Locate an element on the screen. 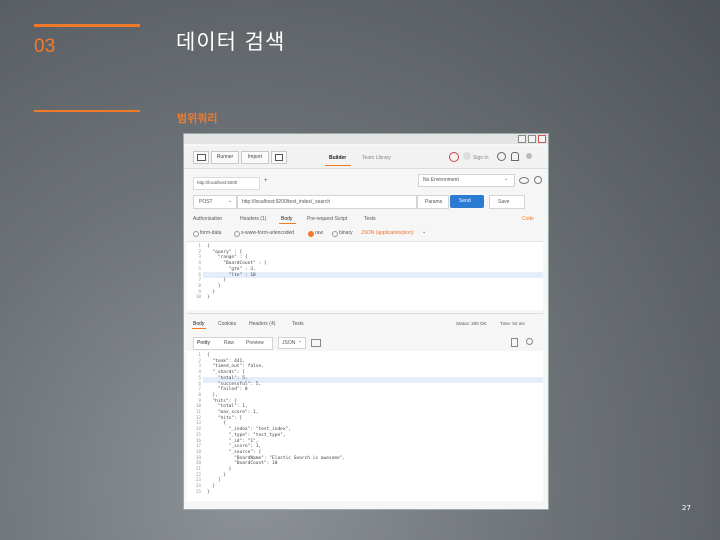 Image resolution: width=720 pixels, height=540 pixels. mode-urlencoded: x-www-form-urlencoded is located at coordinates (267, 233).